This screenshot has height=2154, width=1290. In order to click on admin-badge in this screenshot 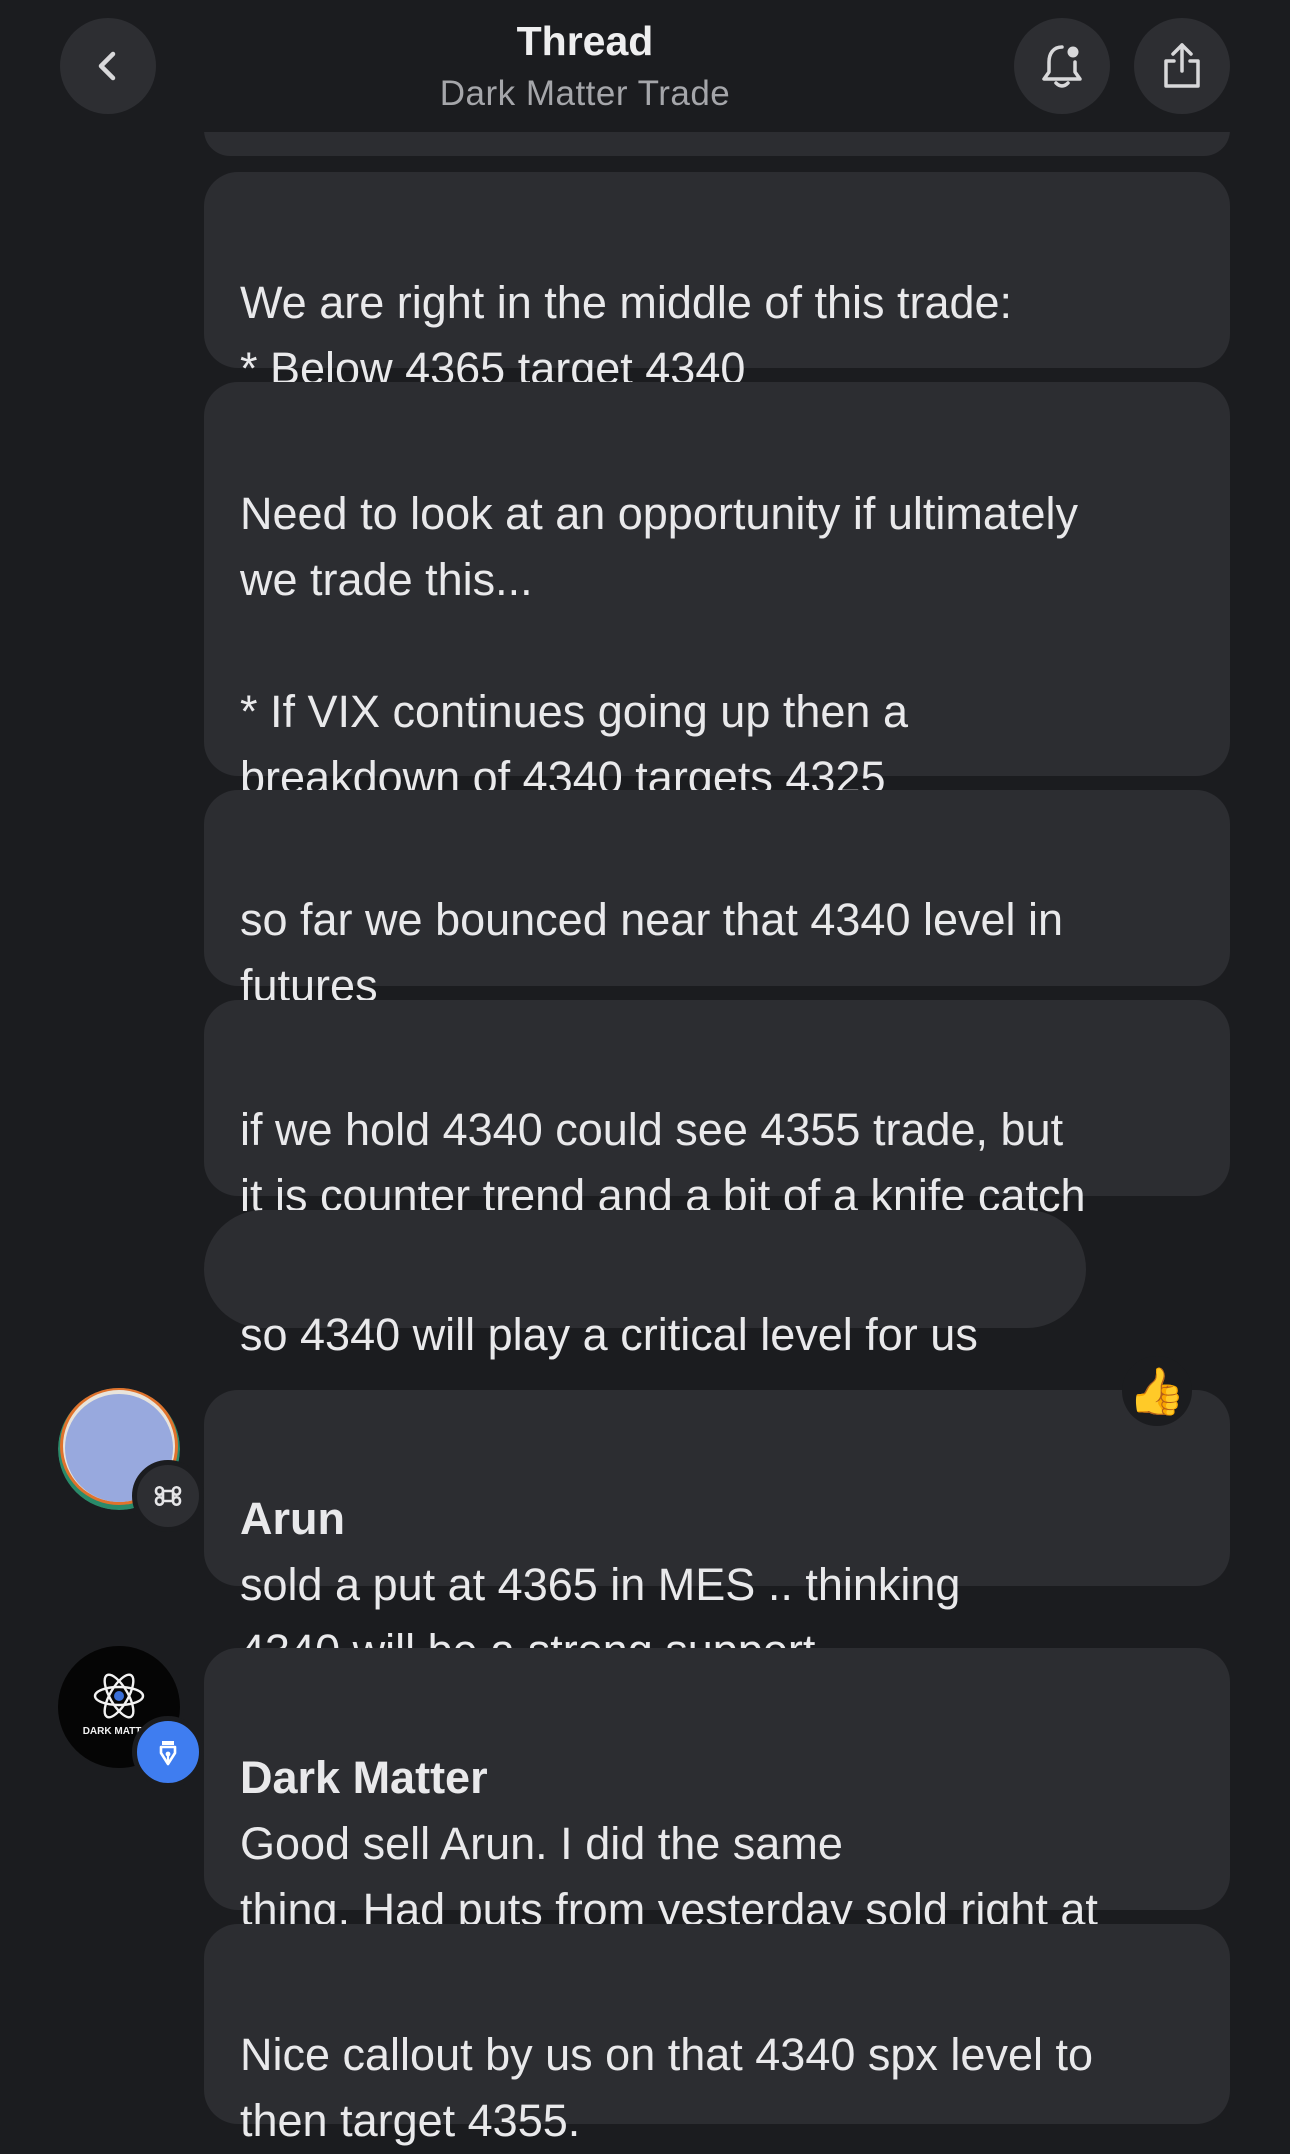, I will do `click(168, 1752)`.